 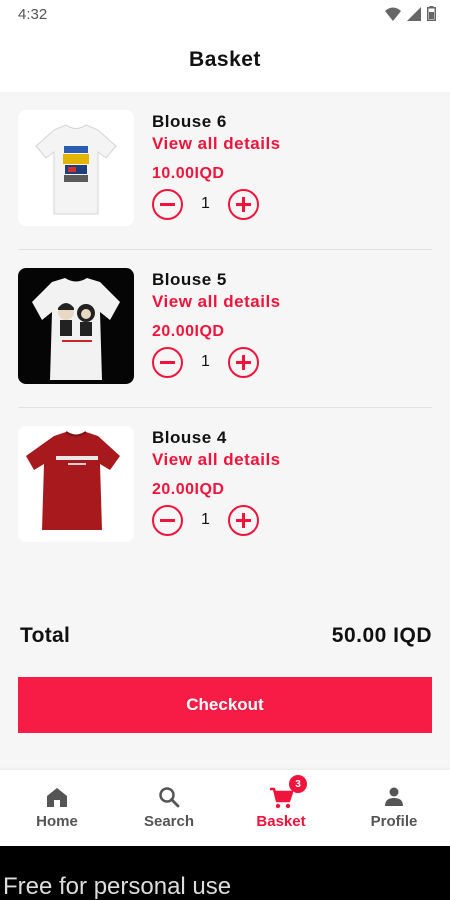 I want to click on checkout-button: Checkout, so click(x=225, y=705).